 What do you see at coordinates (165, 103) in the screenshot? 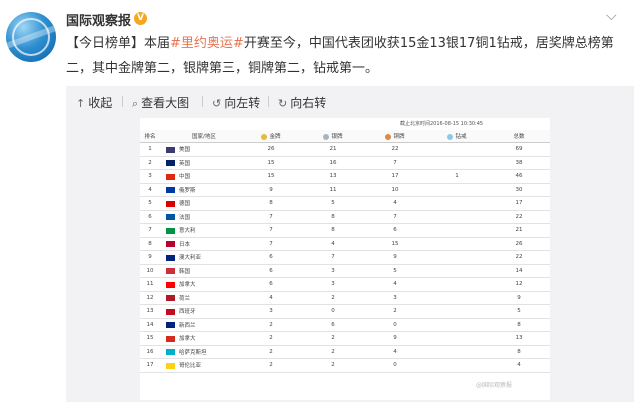
I see `view-large-label: 查看大图` at bounding box center [165, 103].